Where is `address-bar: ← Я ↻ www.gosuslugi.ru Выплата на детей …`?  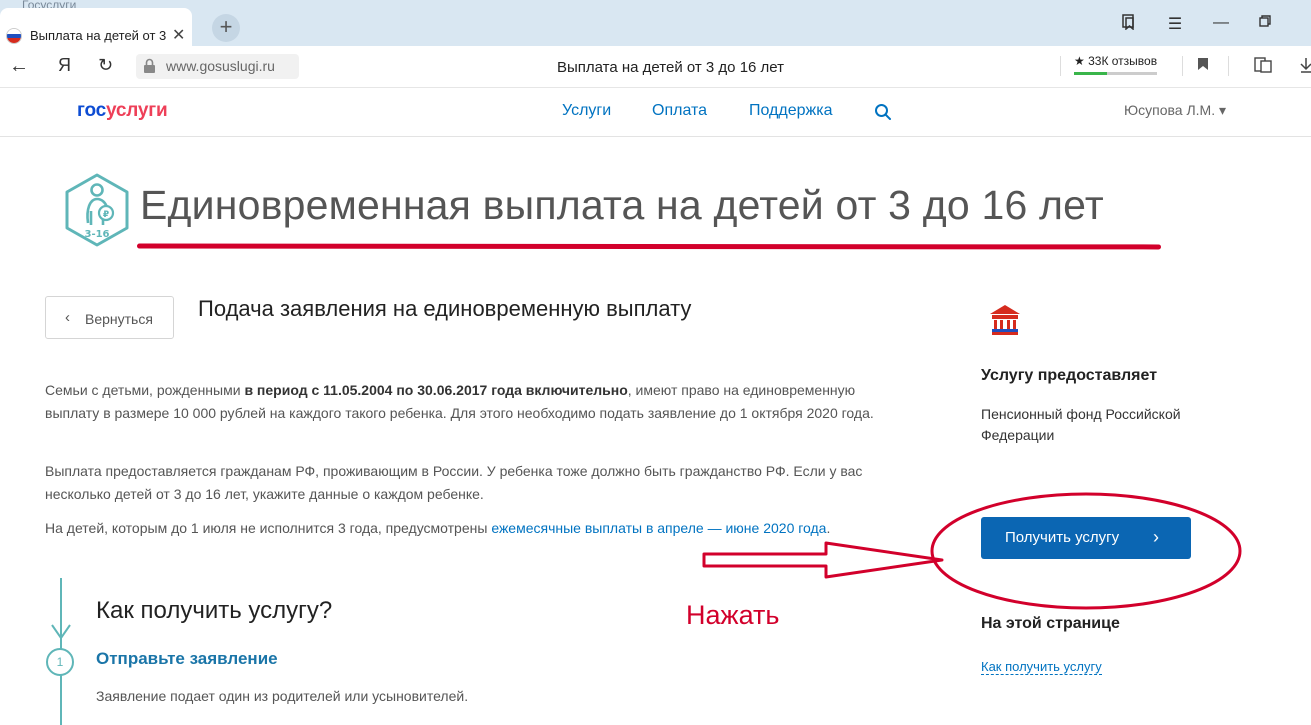
address-bar: ← Я ↻ www.gosuslugi.ru Выплата на детей … is located at coordinates (655, 67).